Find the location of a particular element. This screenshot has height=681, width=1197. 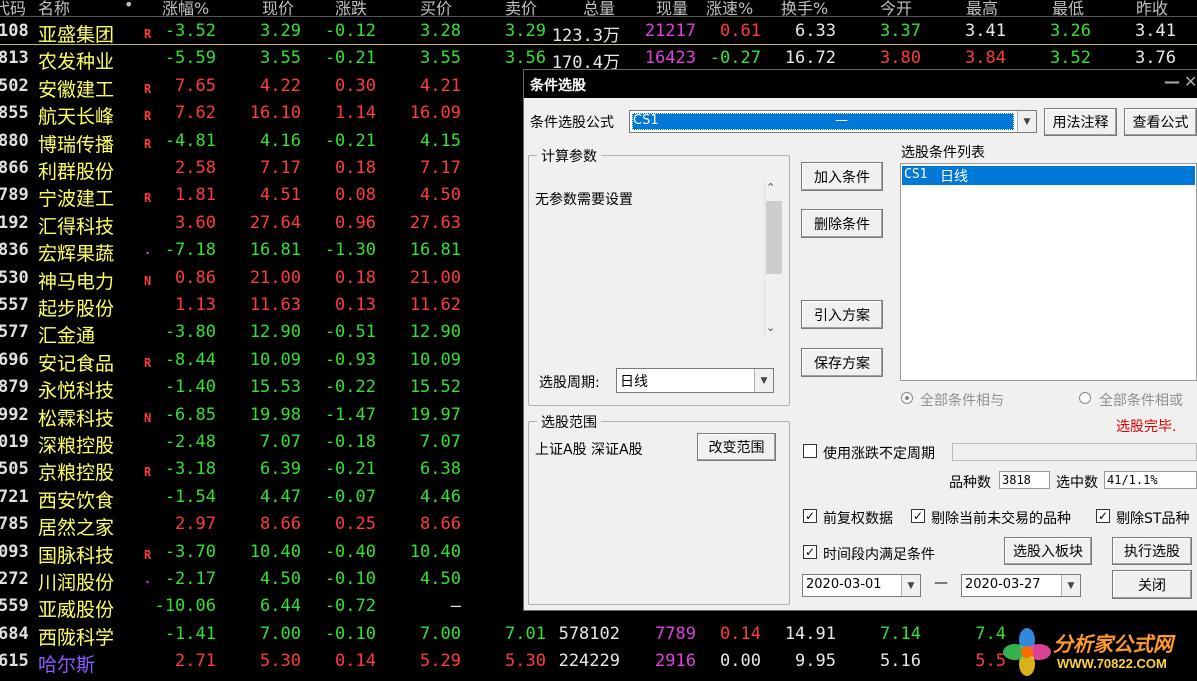

column-header: • is located at coordinates (128, 7).